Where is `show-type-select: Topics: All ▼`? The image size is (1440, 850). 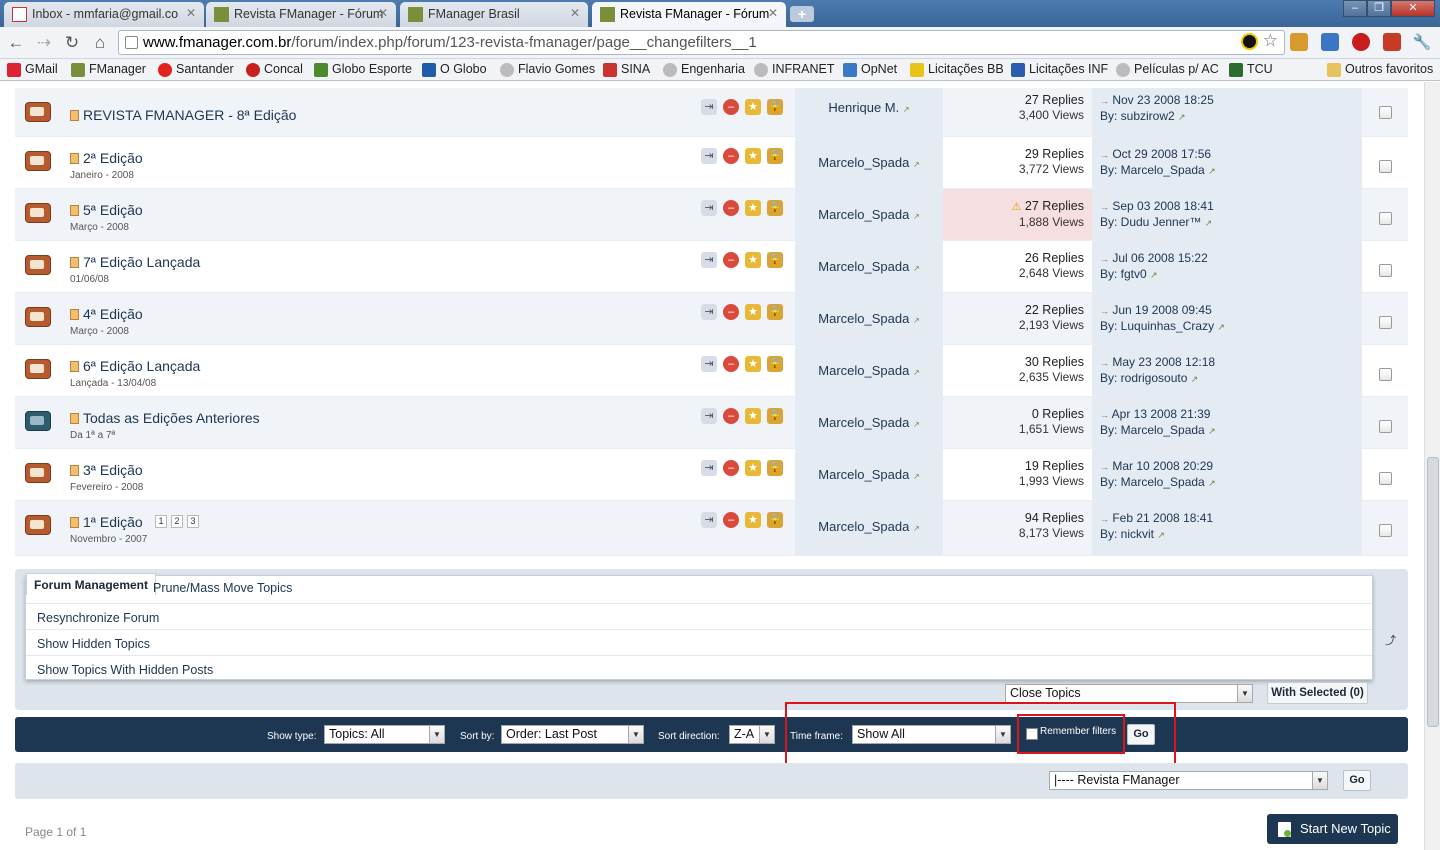
show-type-select: Topics: All ▼ is located at coordinates (384, 734).